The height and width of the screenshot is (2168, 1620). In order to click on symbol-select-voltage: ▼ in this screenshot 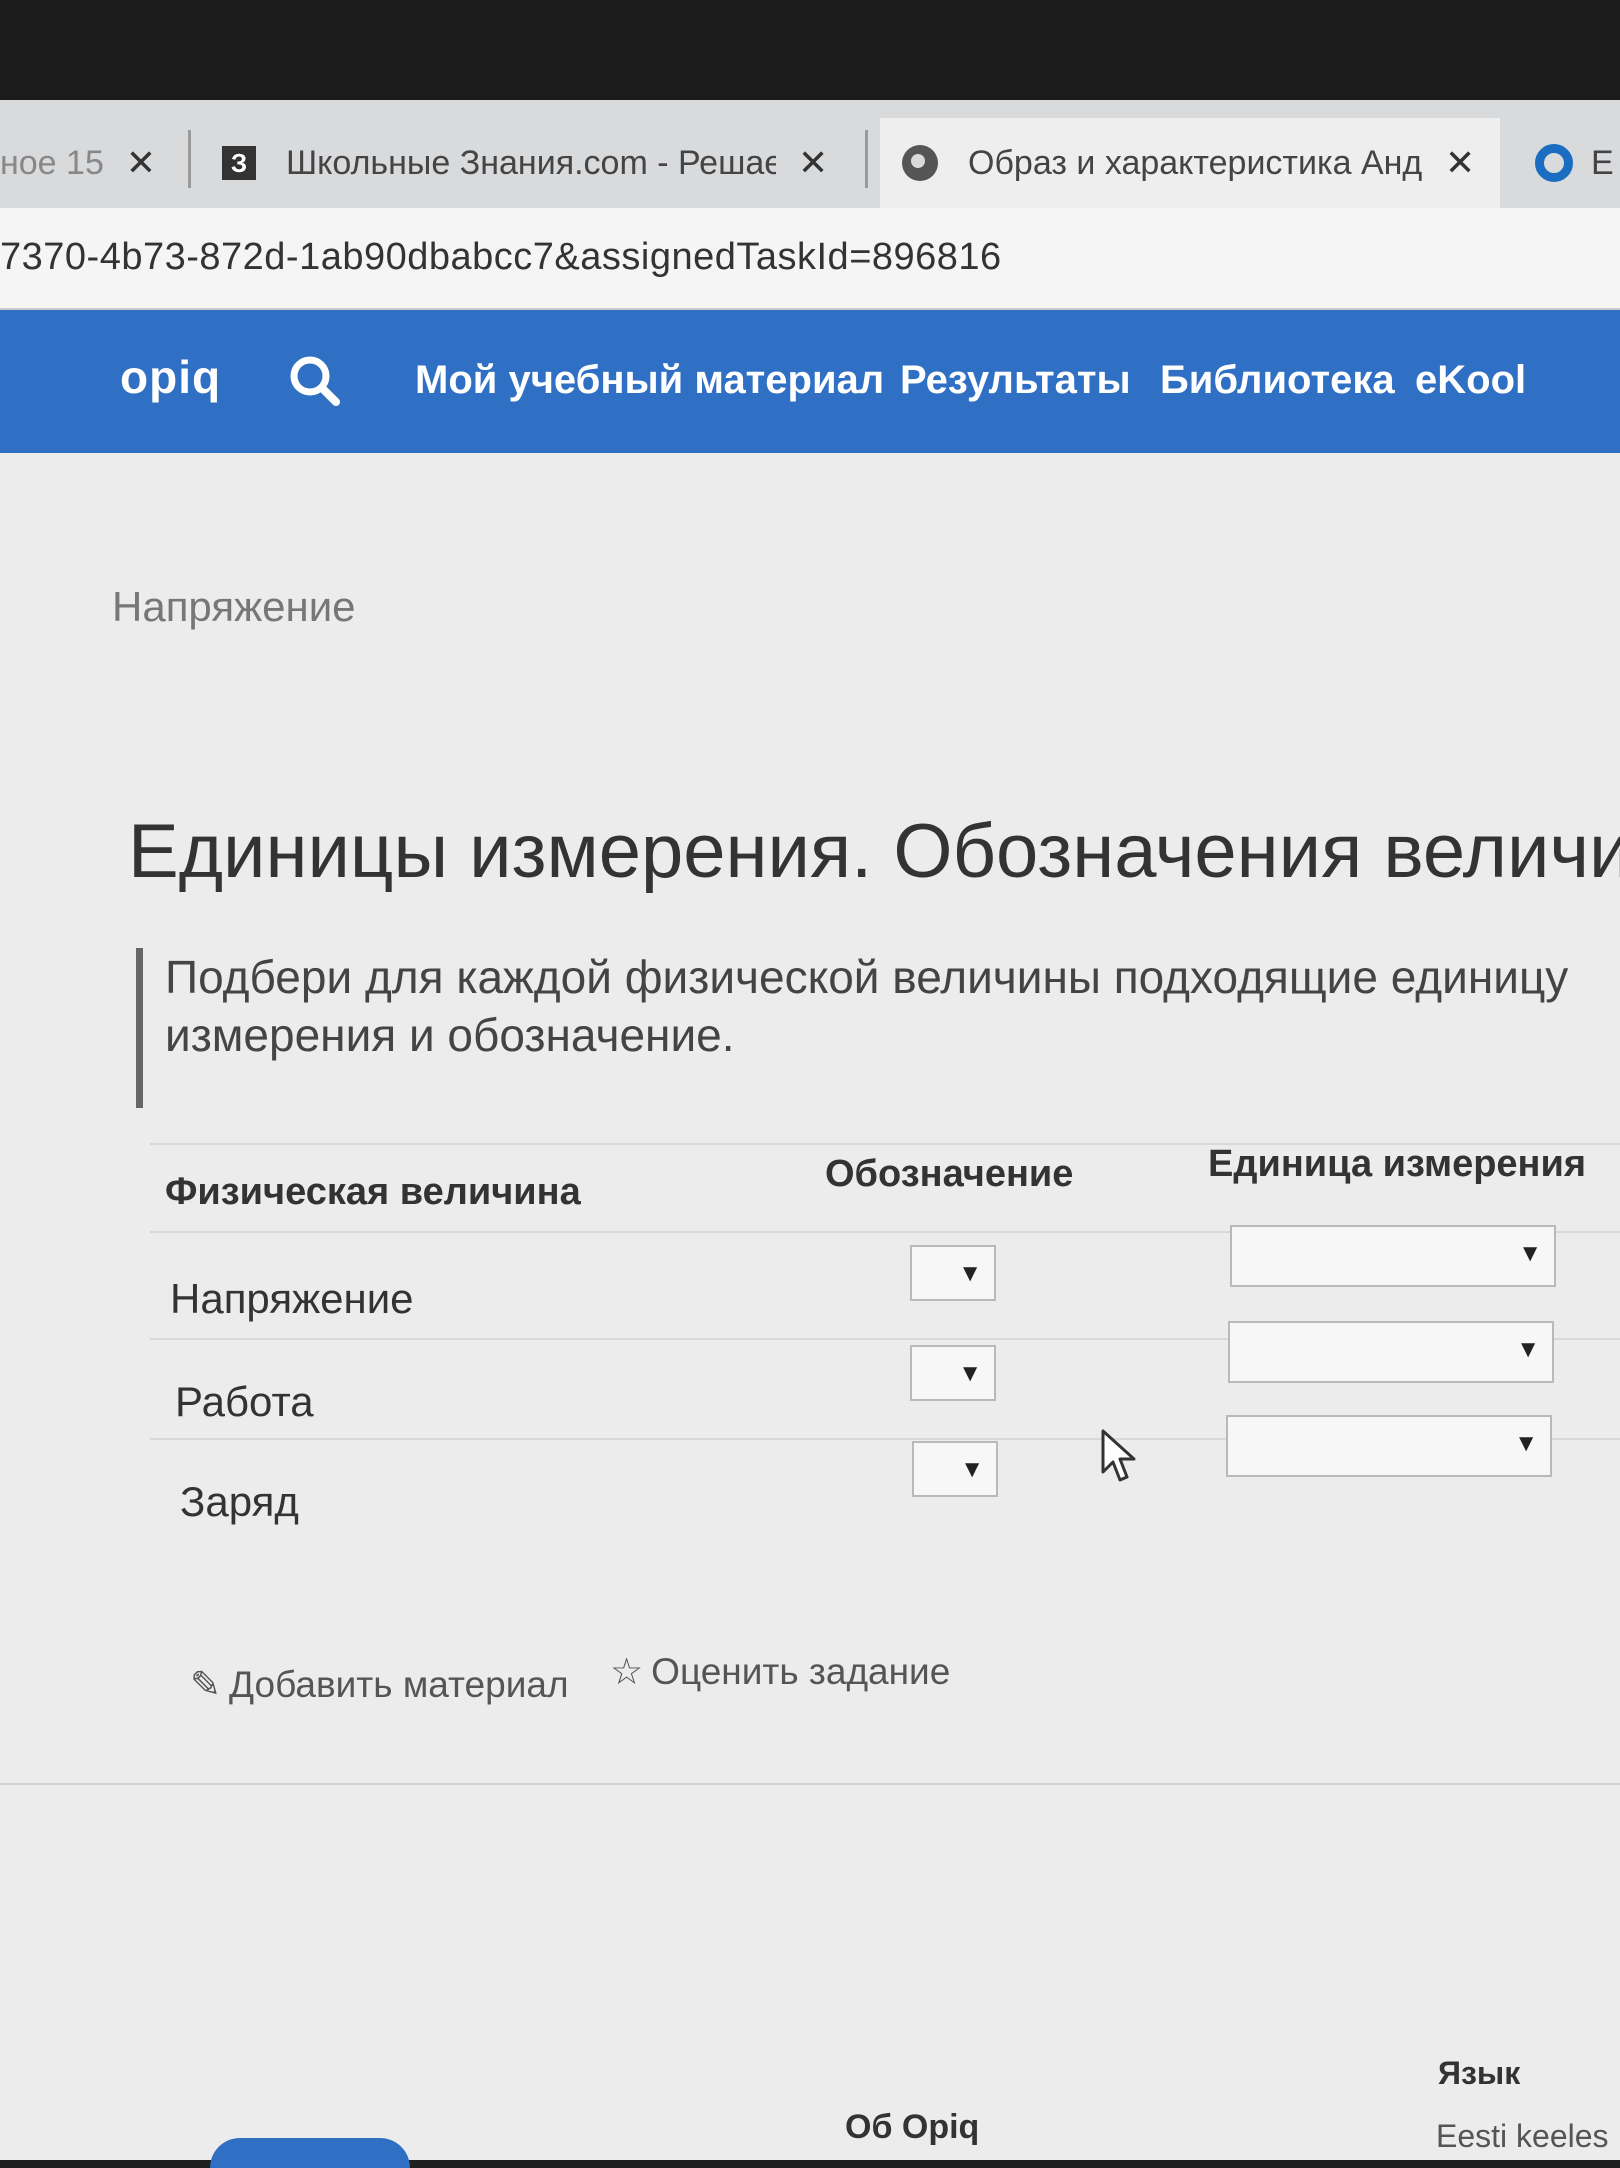, I will do `click(953, 1273)`.